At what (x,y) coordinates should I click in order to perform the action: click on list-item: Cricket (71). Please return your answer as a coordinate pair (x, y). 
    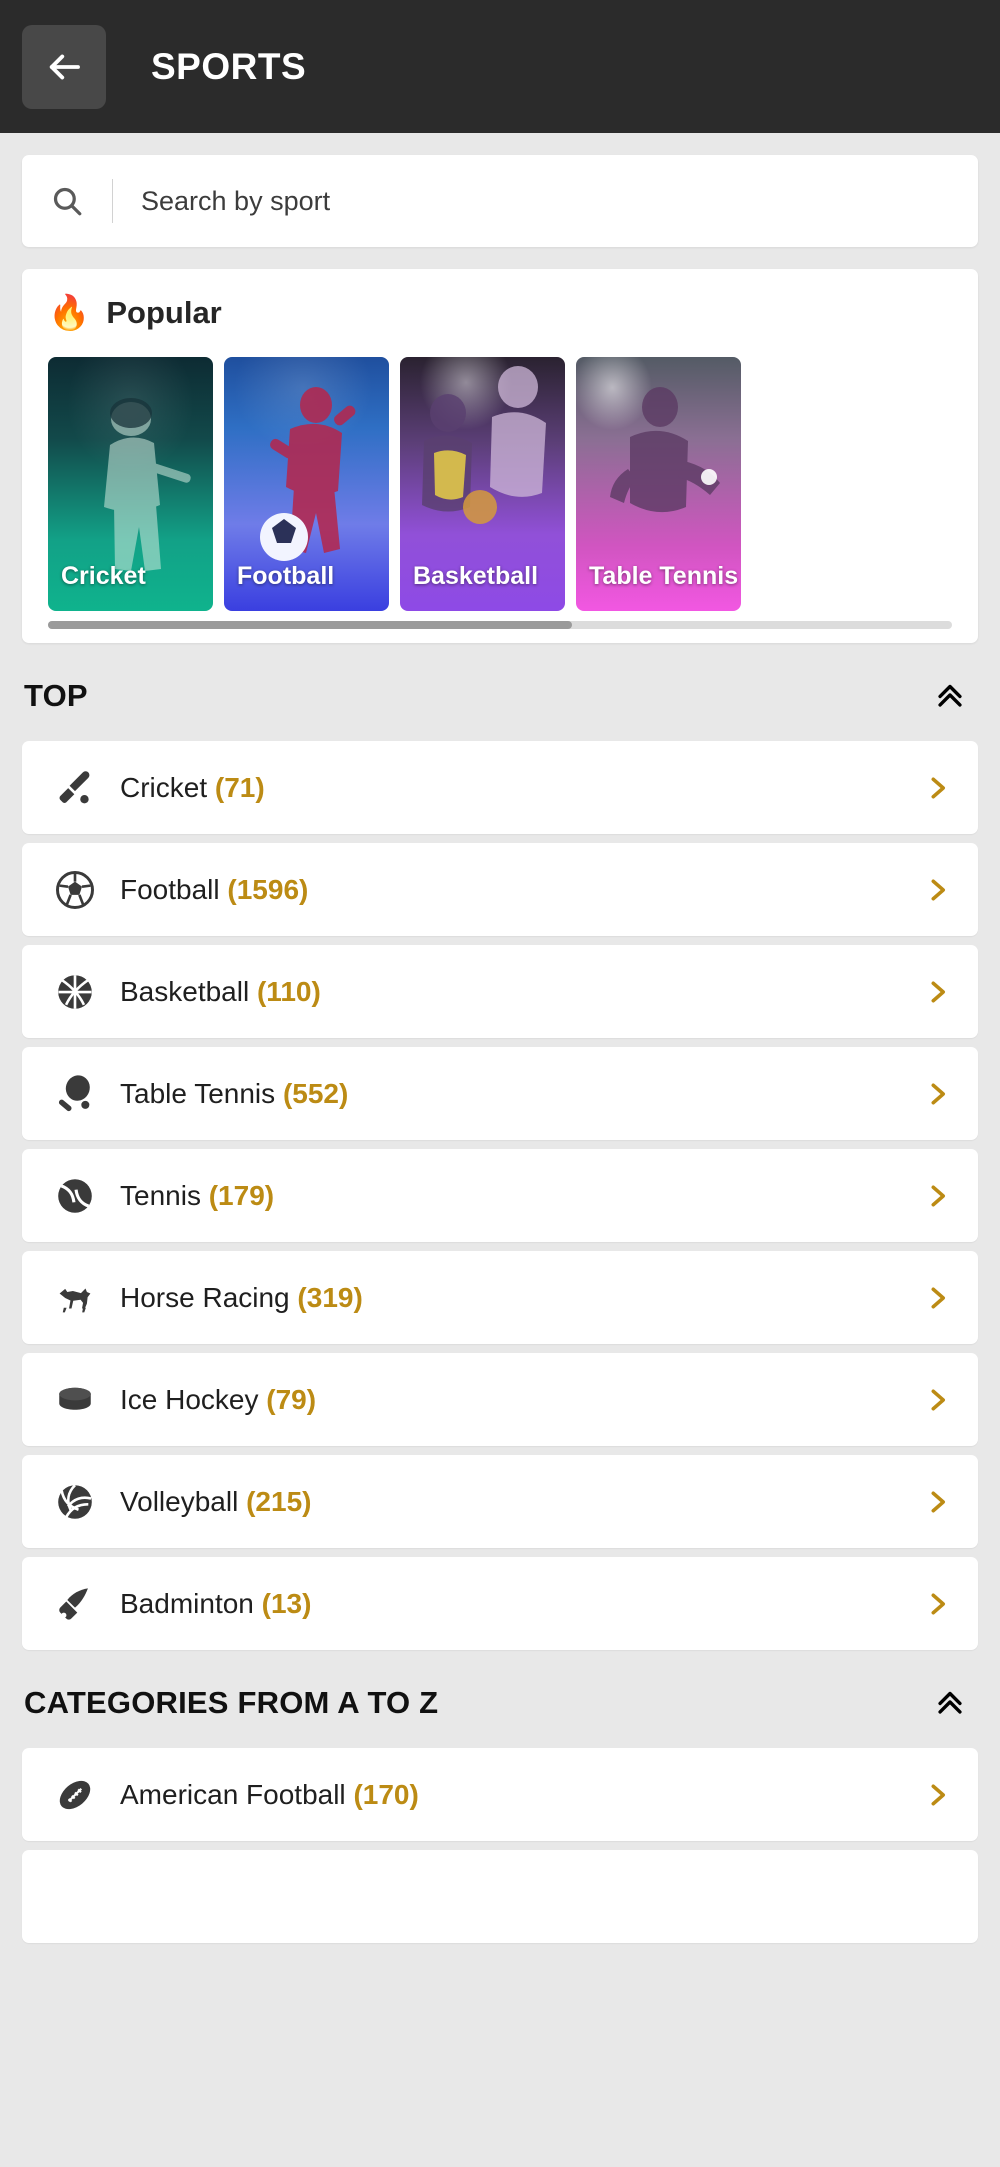
    Looking at the image, I should click on (500, 787).